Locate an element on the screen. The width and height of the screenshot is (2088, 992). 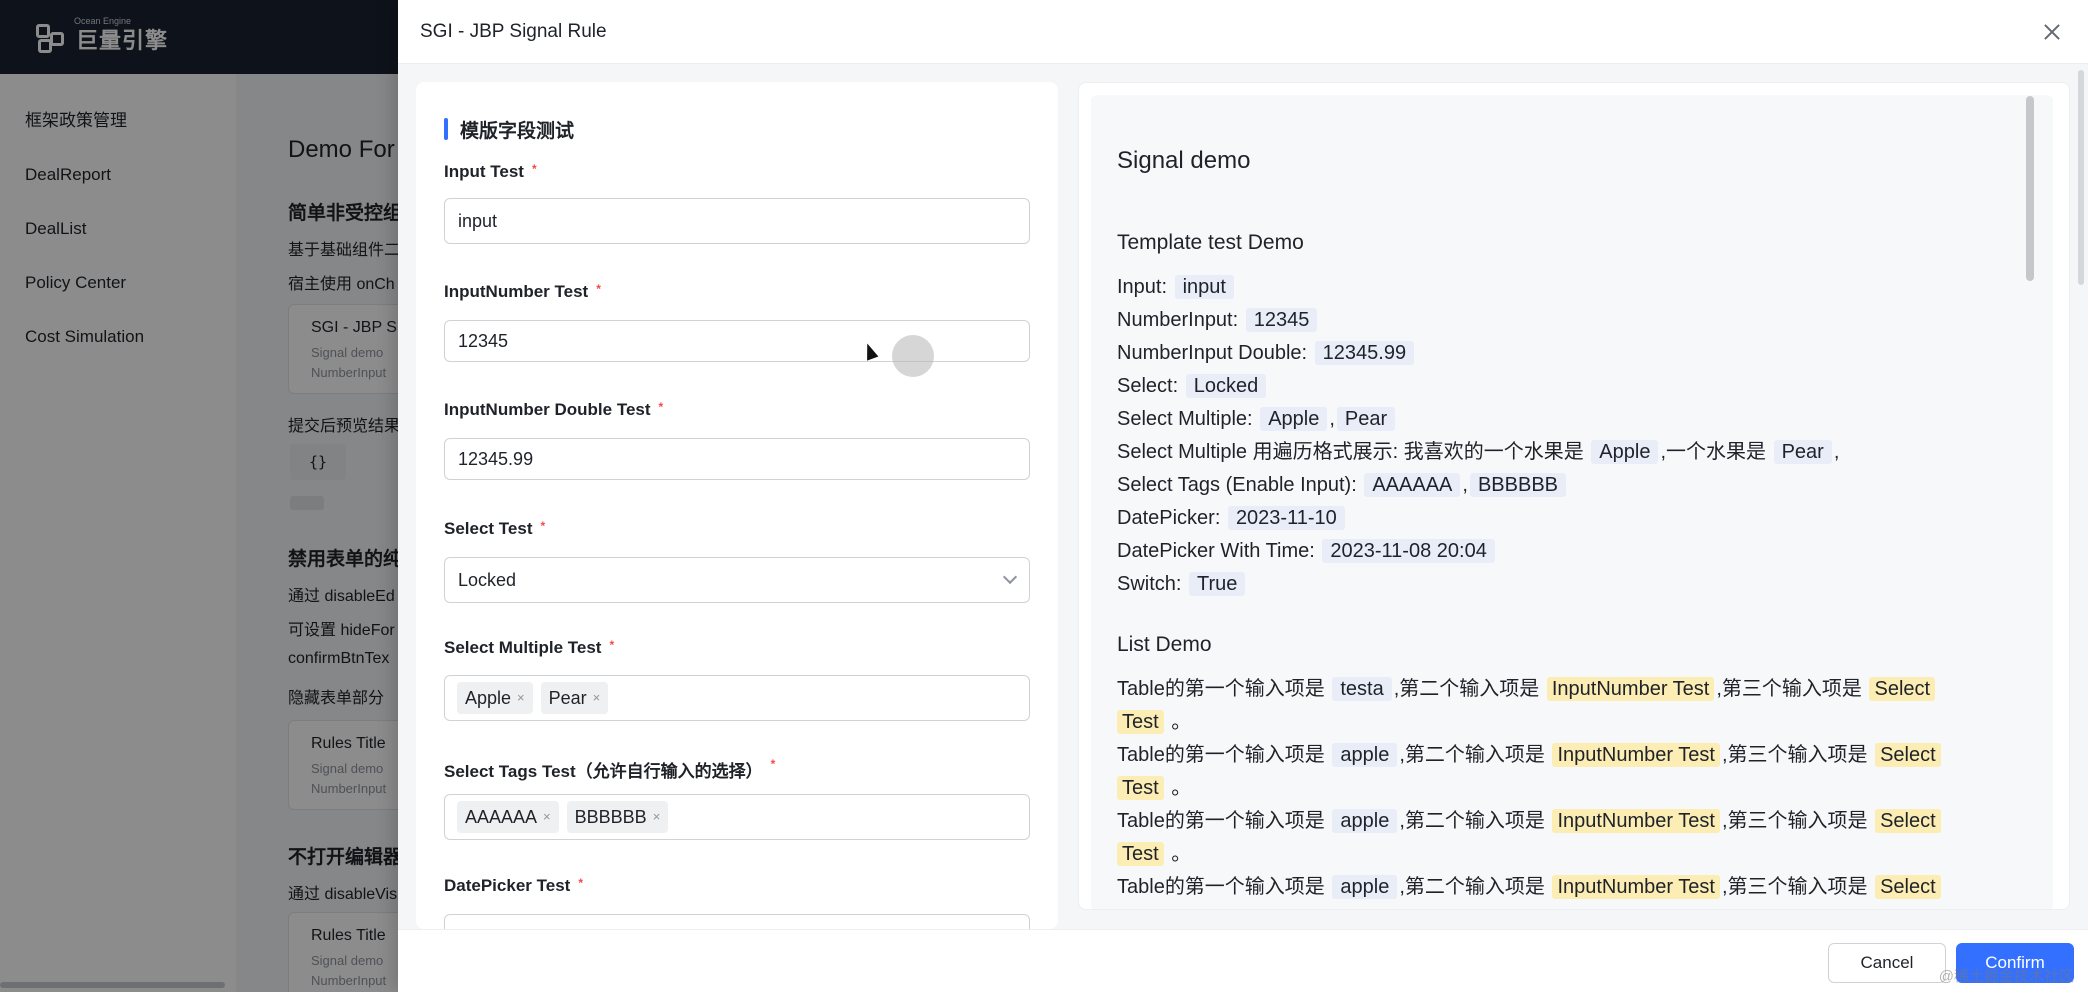
selected-tag: AAAAAA × is located at coordinates (508, 817).